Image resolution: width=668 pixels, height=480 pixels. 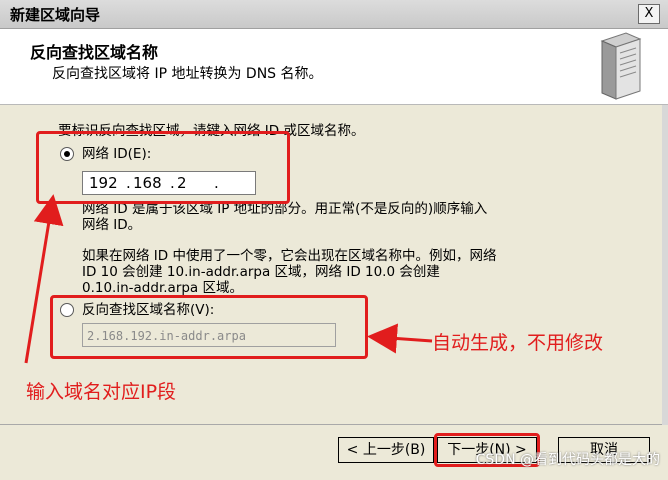 I want to click on server-icon, so click(x=621, y=66).